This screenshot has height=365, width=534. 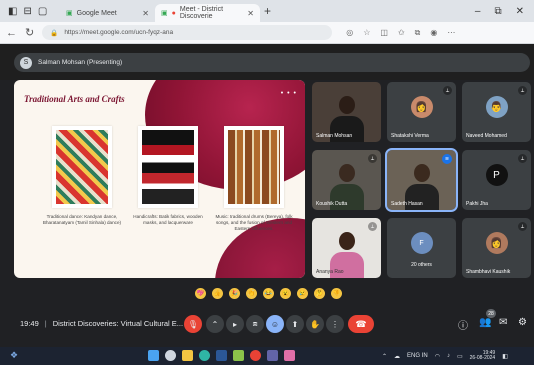 I want to click on teams-icon, so click(x=272, y=355).